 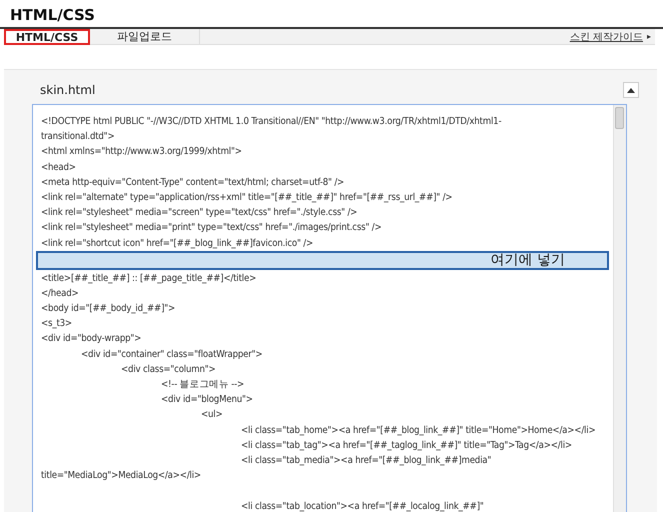 I want to click on code-line: <meta http-equiv="Content-Type" content="text/html; charset=utf-8" />, so click(x=193, y=183).